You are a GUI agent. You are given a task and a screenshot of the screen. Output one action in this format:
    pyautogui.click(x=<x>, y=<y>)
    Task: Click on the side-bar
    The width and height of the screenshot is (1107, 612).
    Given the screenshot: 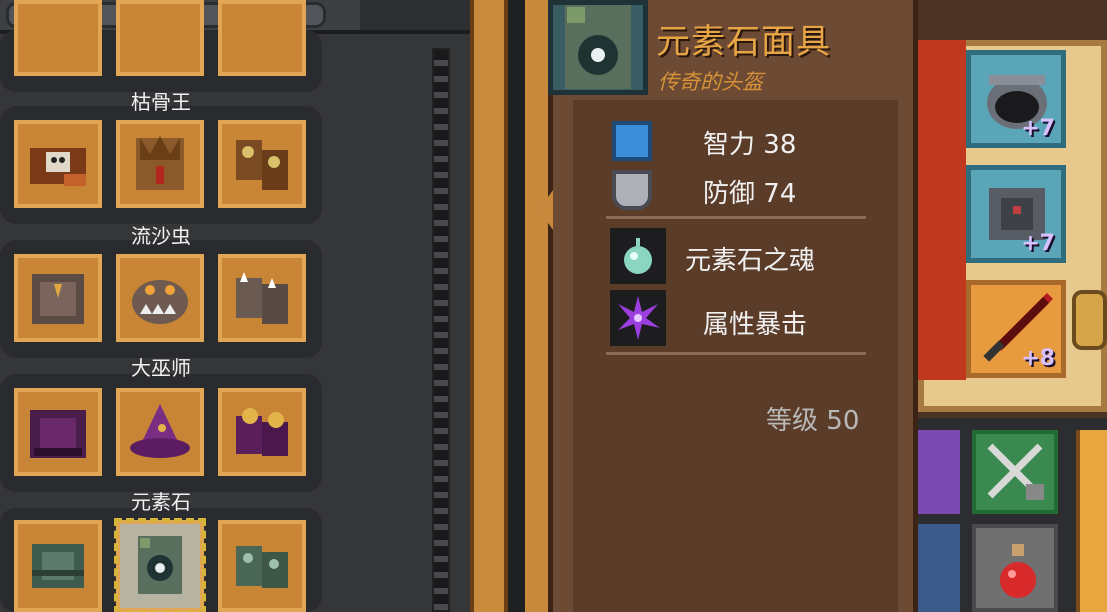 What is the action you would take?
    pyautogui.click(x=1091, y=521)
    